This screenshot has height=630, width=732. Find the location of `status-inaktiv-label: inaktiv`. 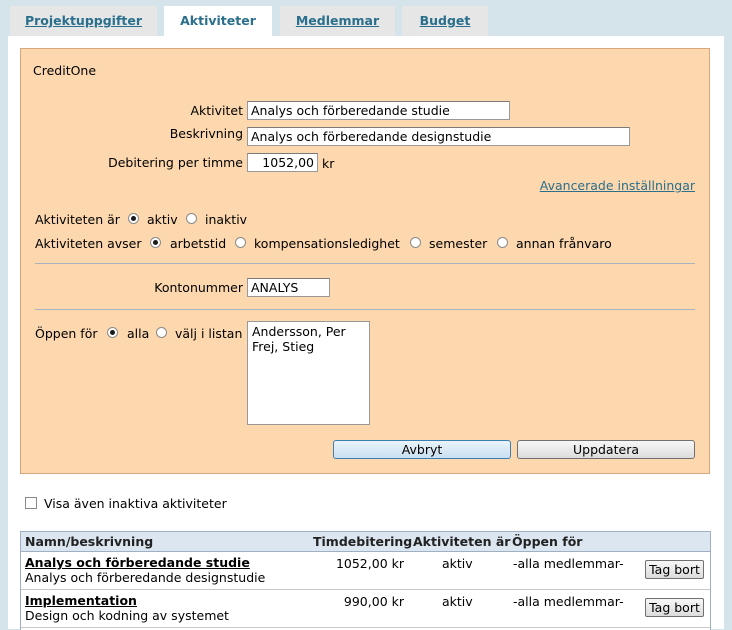

status-inaktiv-label: inaktiv is located at coordinates (226, 219).